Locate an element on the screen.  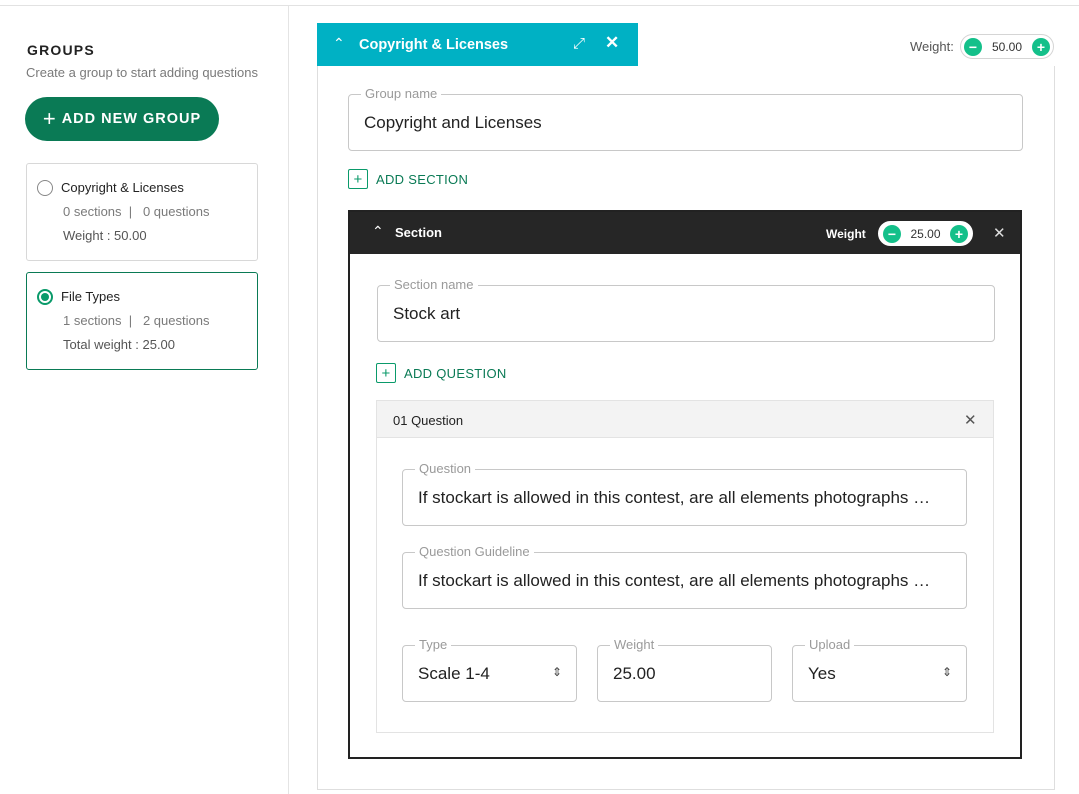
section-title: Section is located at coordinates (418, 232).